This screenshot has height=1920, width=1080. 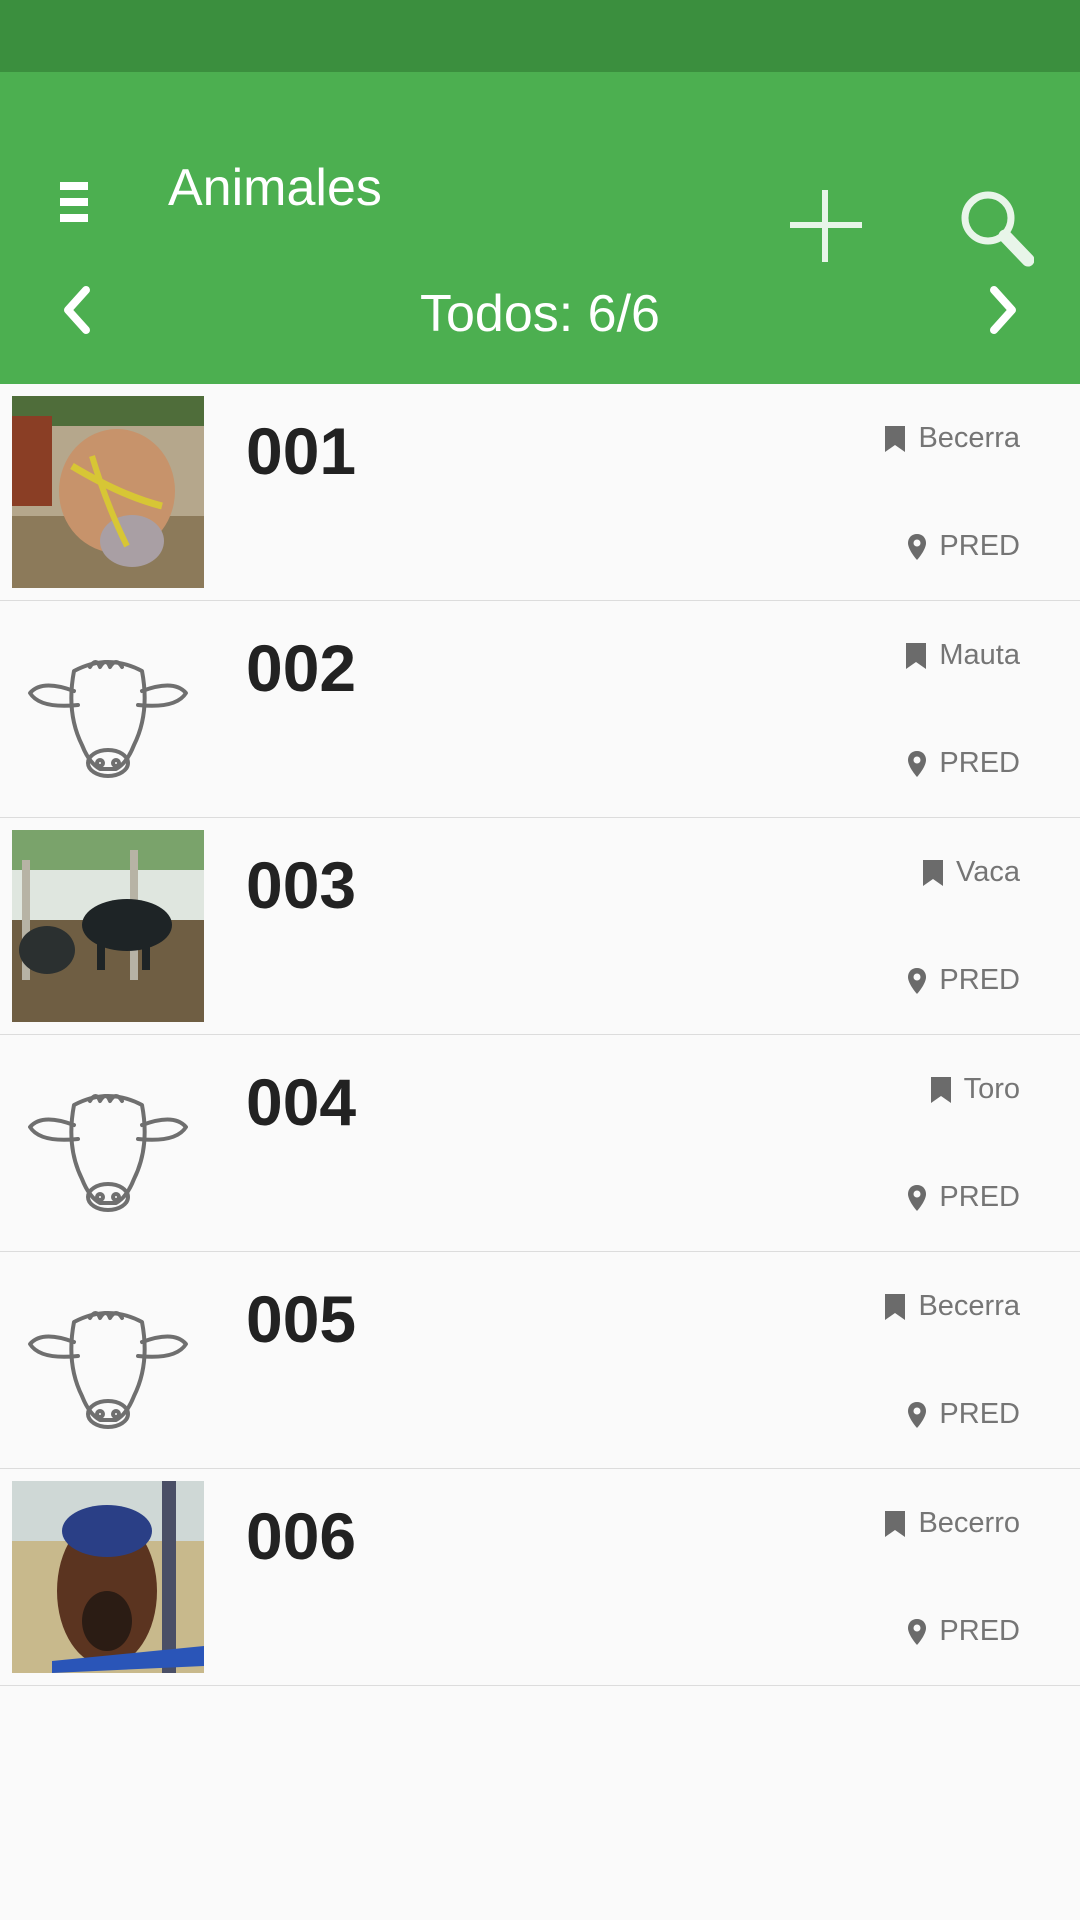 I want to click on animal-row: 006 Becerro PRED, so click(x=540, y=1577).